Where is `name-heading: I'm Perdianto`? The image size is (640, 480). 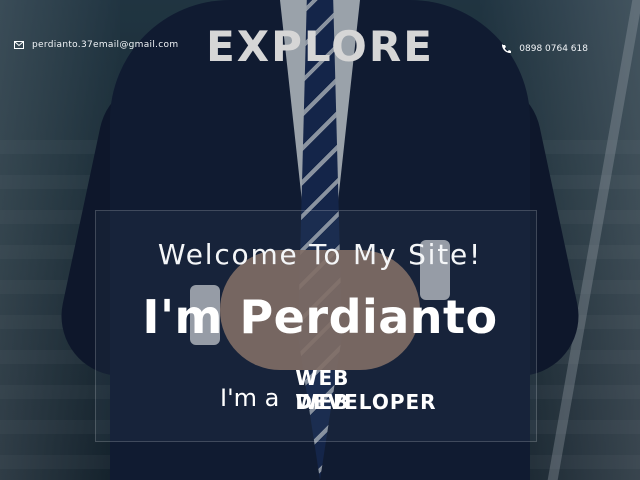 name-heading: I'm Perdianto is located at coordinates (320, 317).